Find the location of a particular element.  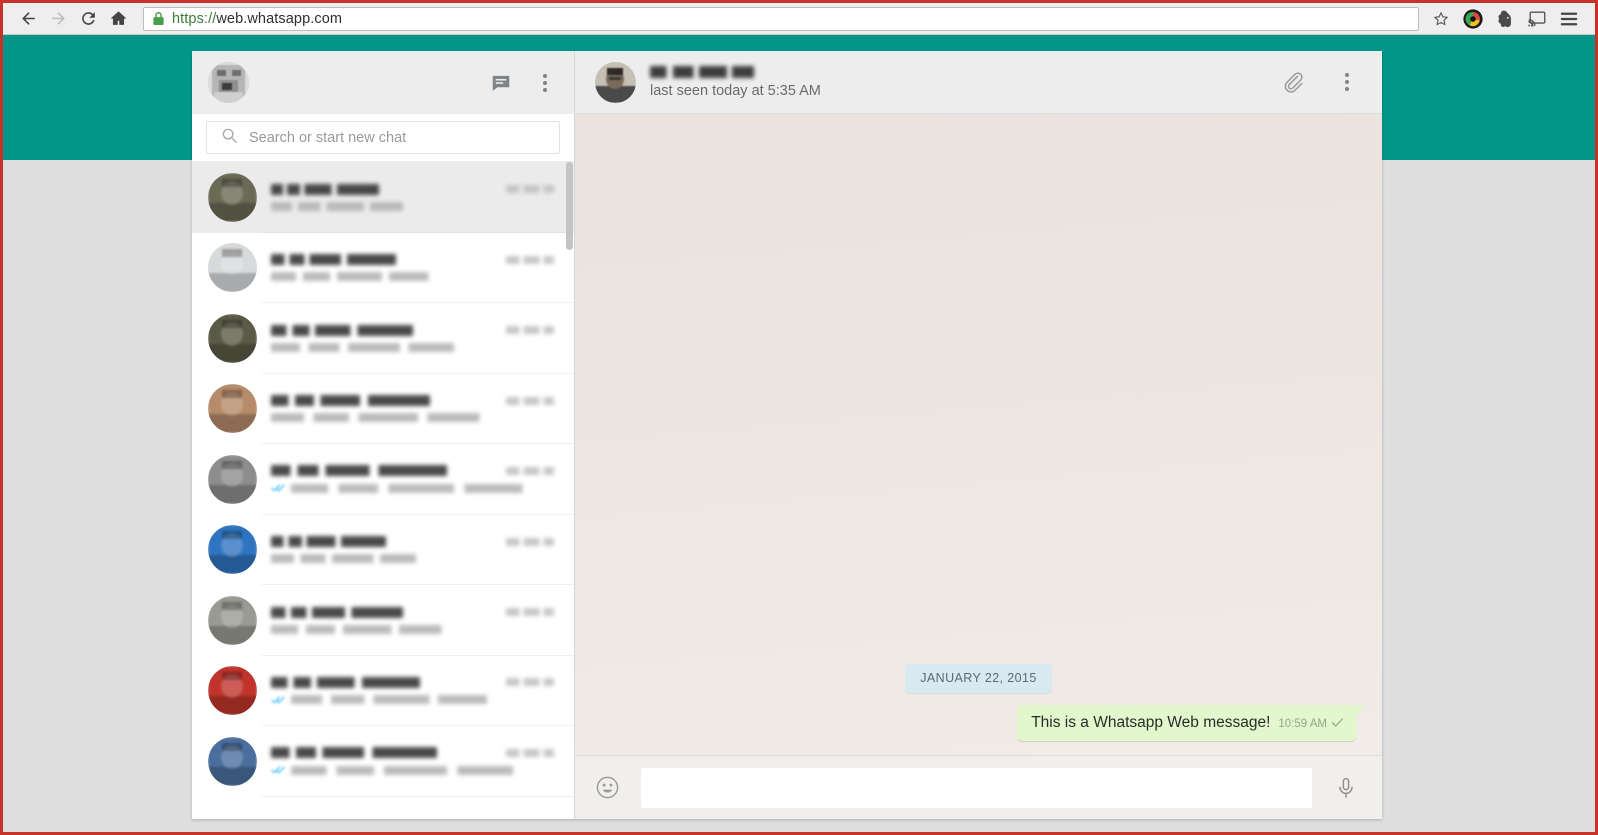

evernote-elephant-icon is located at coordinates (1505, 19).